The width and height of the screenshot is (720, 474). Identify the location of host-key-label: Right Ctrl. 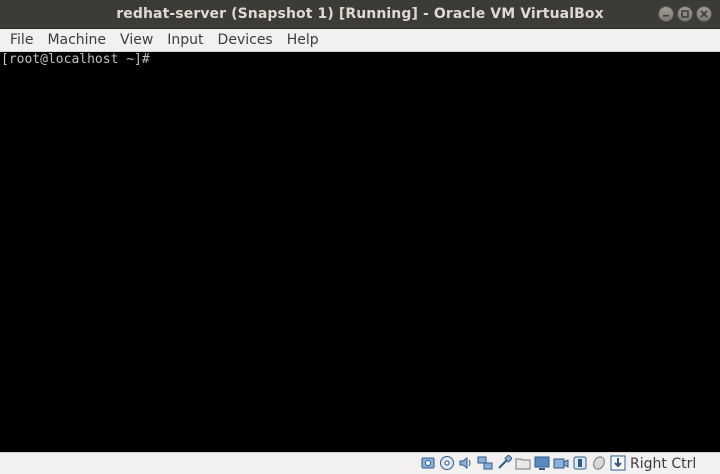
(663, 464).